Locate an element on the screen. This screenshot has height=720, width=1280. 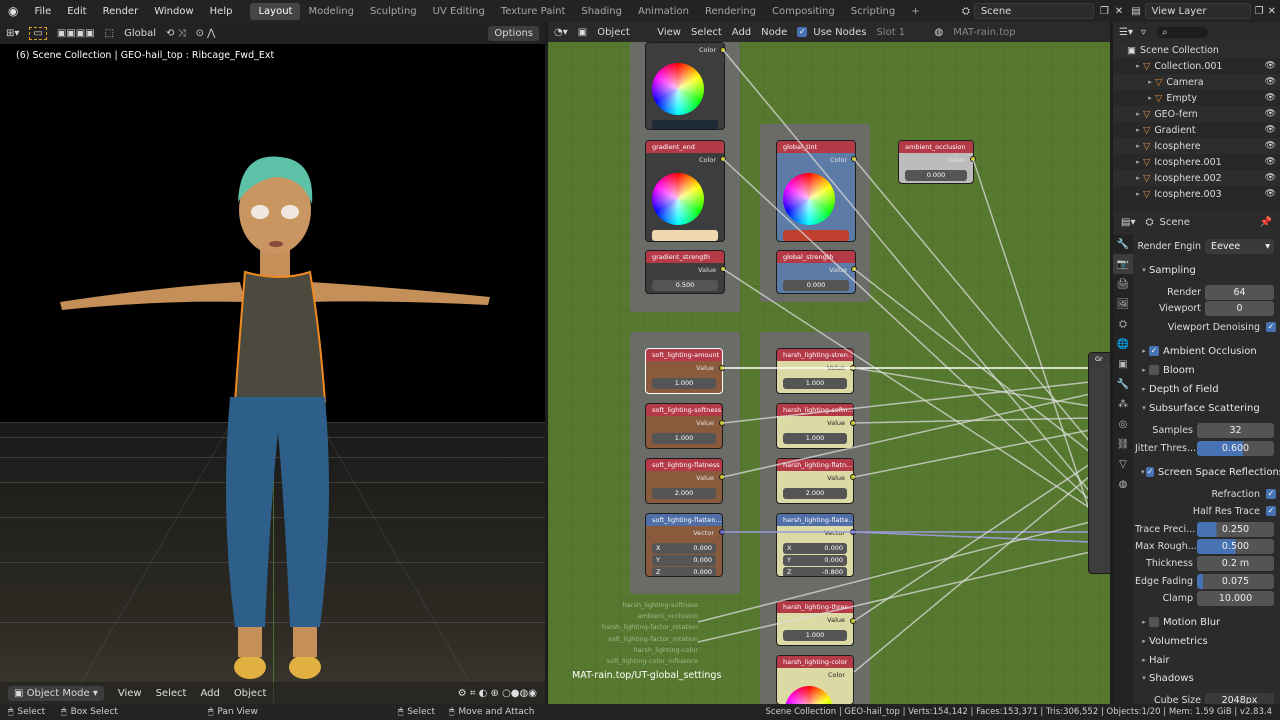
outliner-type-icon: ☰▾ is located at coordinates (1126, 32).